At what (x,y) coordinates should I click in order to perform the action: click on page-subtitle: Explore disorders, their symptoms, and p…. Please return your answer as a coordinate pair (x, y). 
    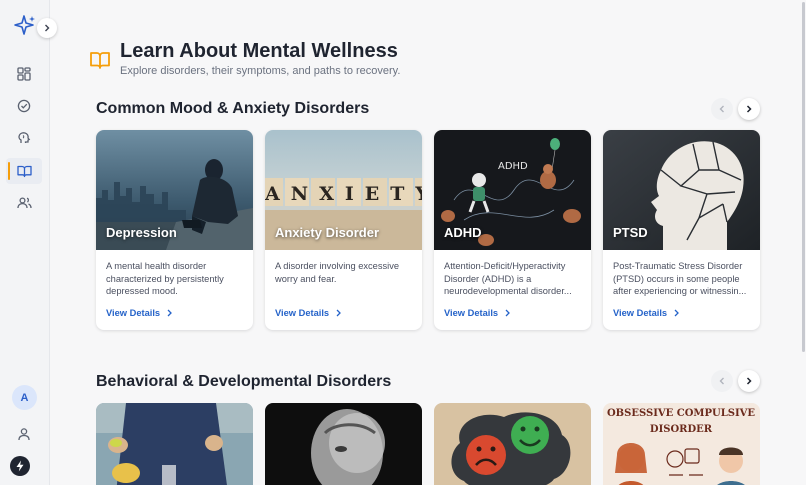
    Looking at the image, I should click on (260, 71).